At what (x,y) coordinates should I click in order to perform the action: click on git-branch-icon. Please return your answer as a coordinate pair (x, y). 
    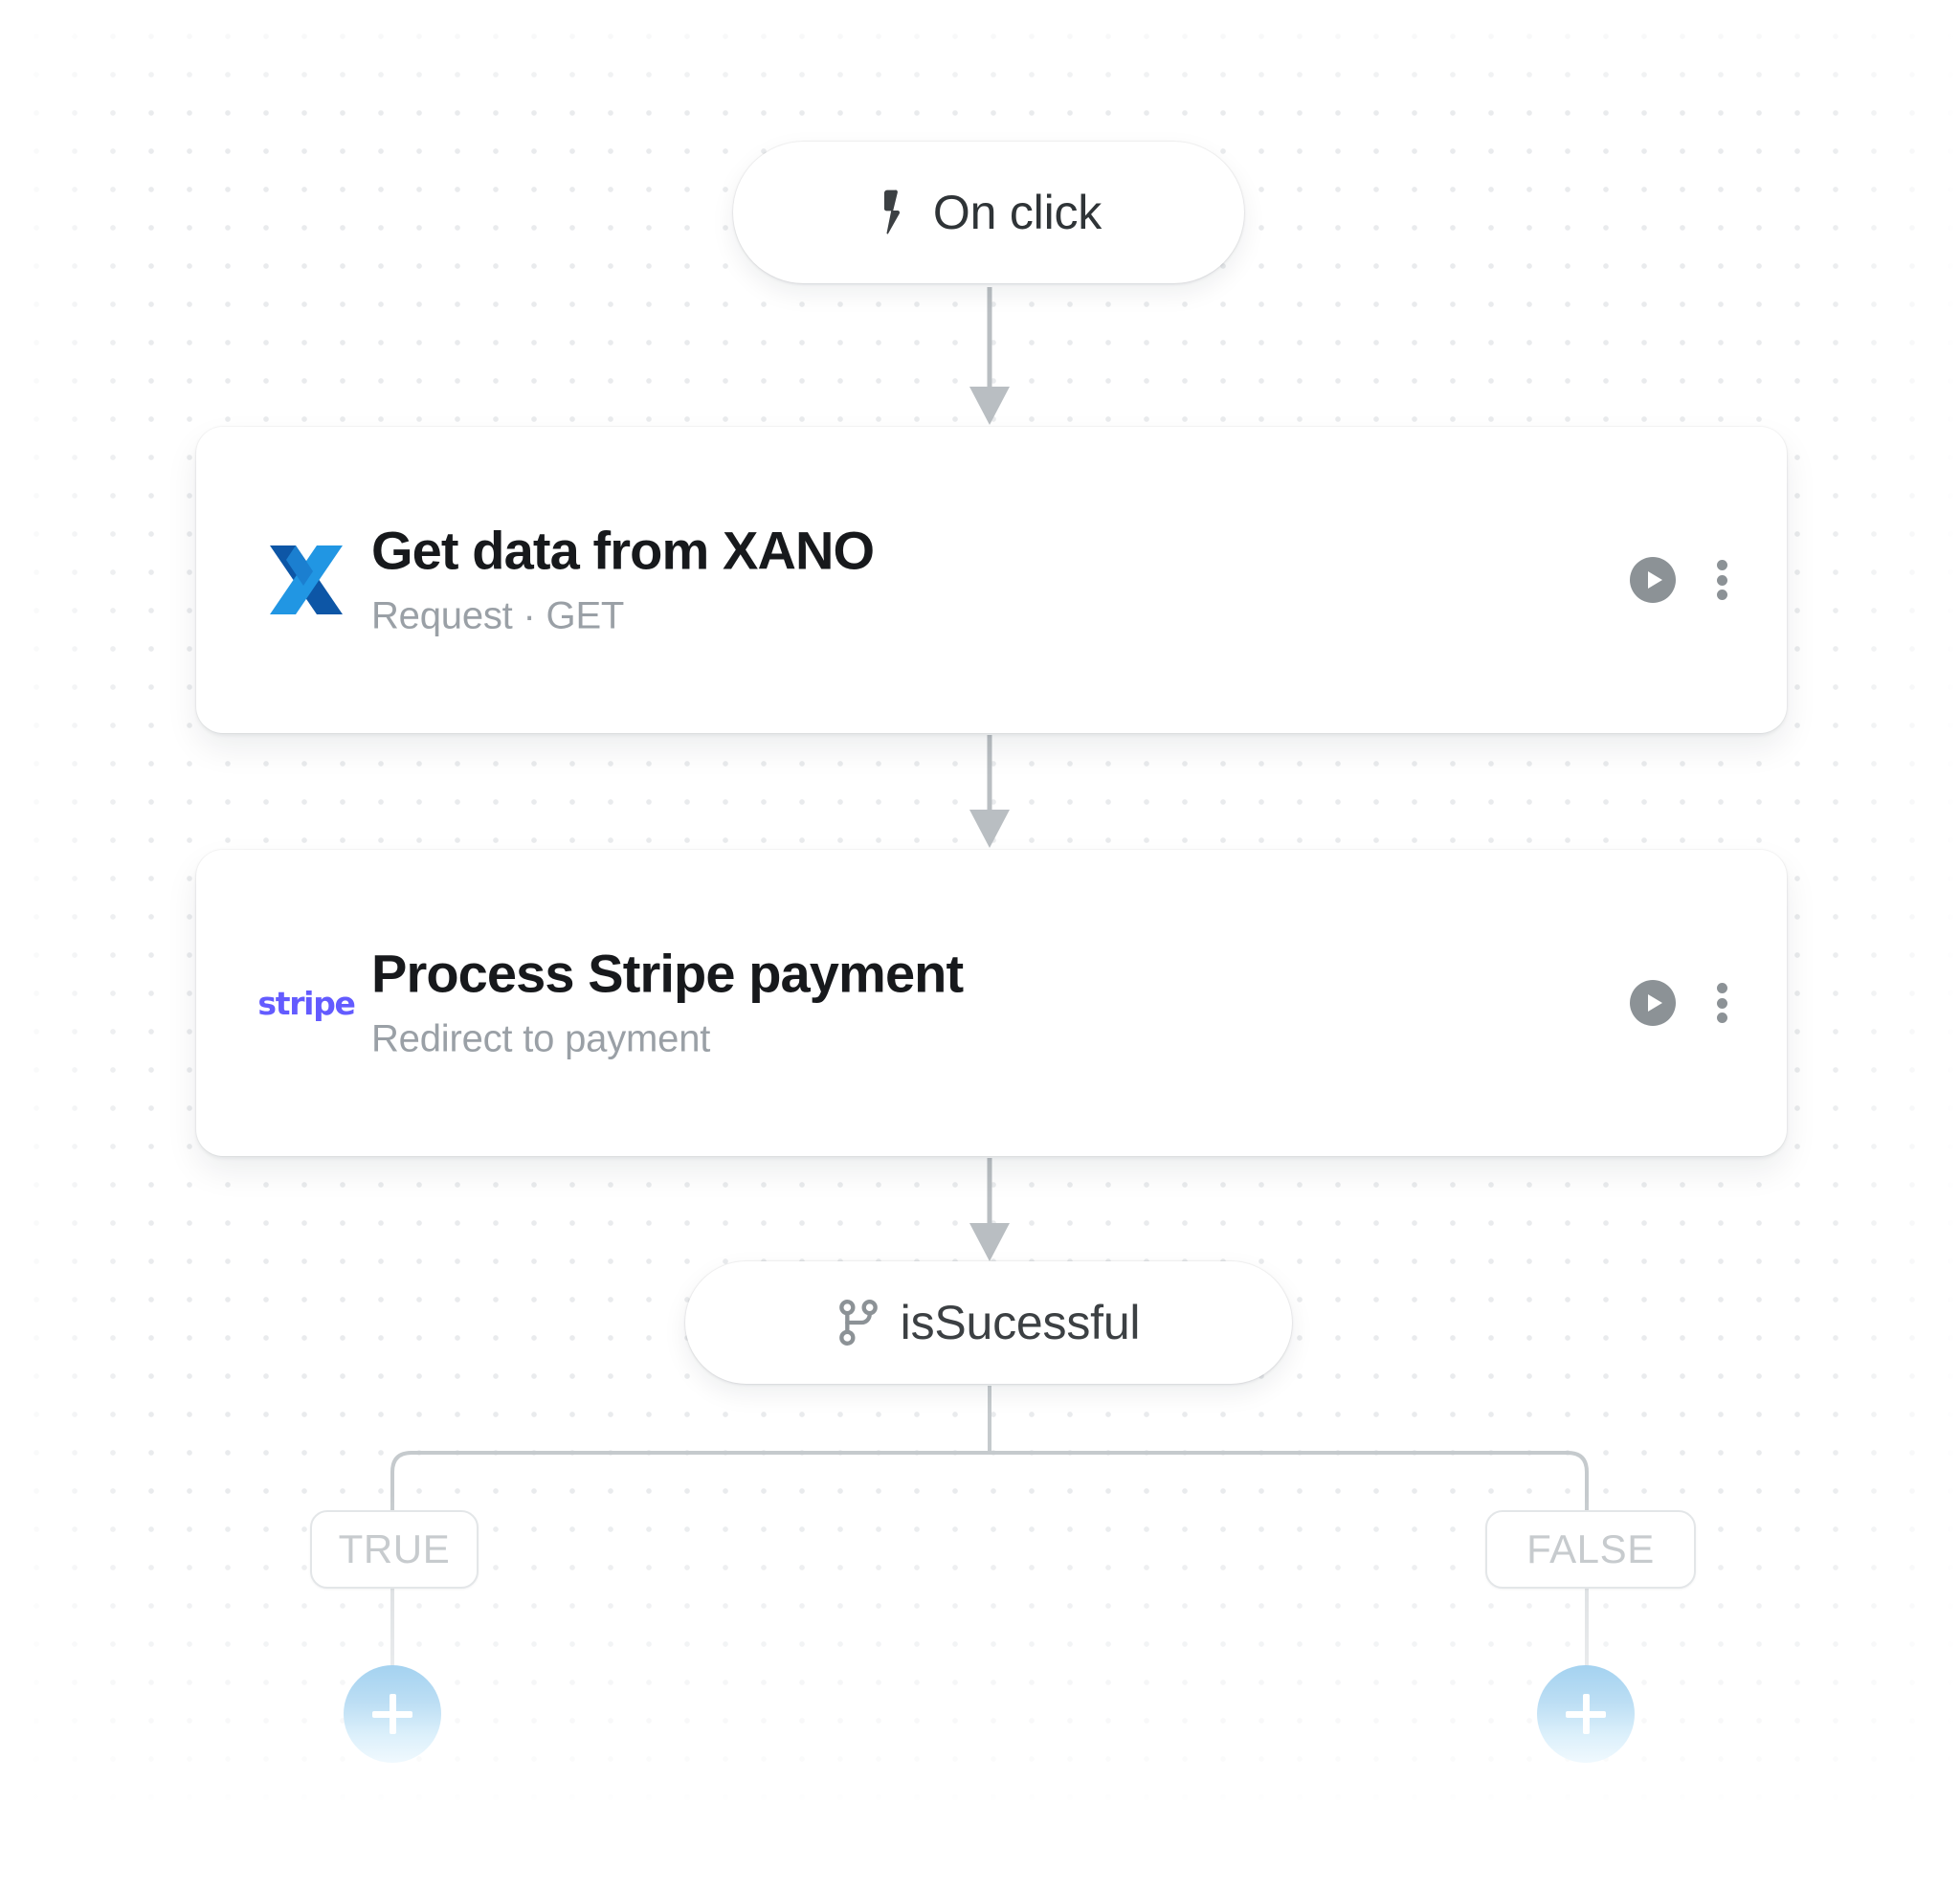
    Looking at the image, I should click on (859, 1323).